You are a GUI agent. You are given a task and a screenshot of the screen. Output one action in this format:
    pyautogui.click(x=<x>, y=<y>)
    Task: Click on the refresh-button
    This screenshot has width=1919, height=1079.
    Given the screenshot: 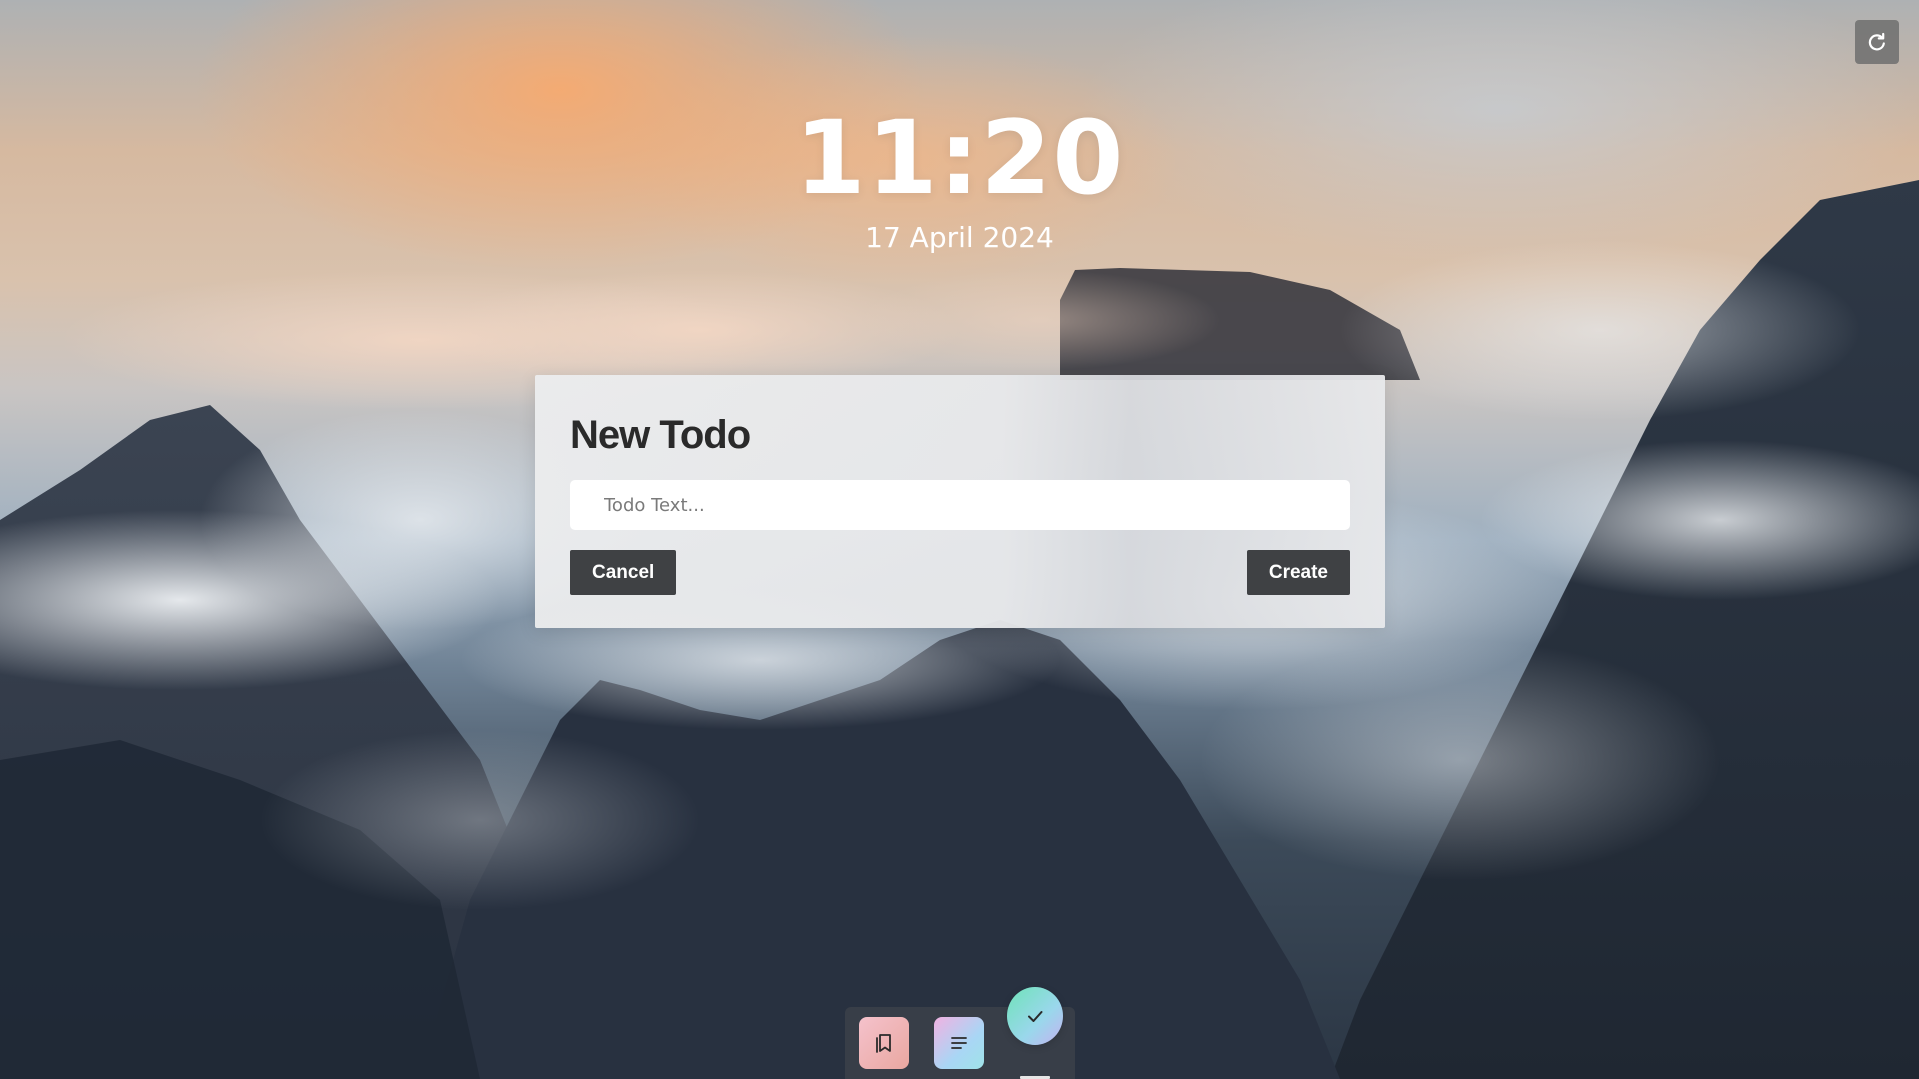 What is the action you would take?
    pyautogui.click(x=1877, y=42)
    